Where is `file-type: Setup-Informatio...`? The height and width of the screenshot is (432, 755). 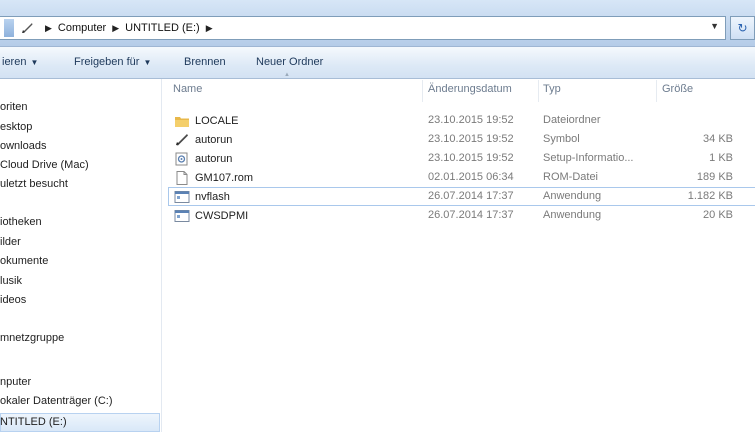
file-type: Setup-Informatio... is located at coordinates (588, 158).